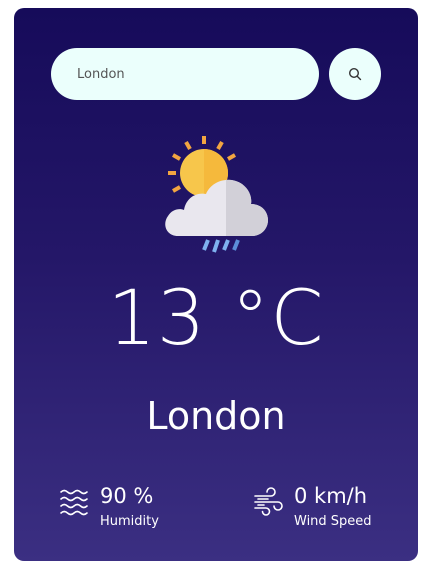 Image resolution: width=433 pixels, height=570 pixels. Describe the element at coordinates (331, 496) in the screenshot. I see `wind-speed-value: 0 km/h` at that location.